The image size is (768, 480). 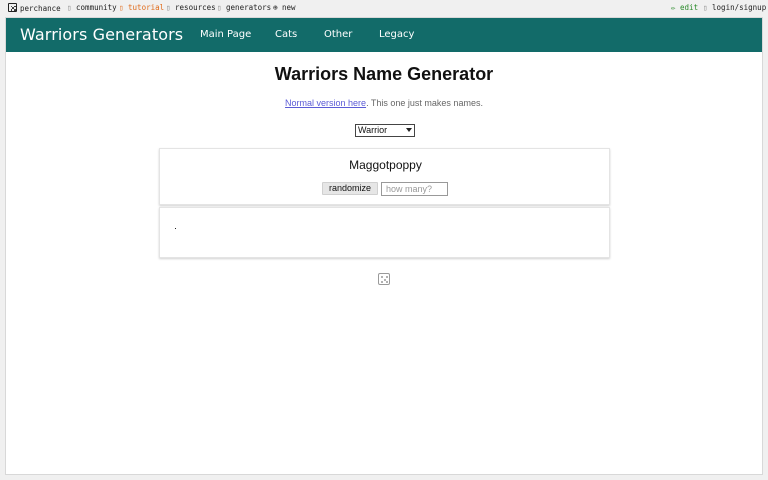 What do you see at coordinates (168, 7) in the screenshot?
I see `resources-icon: ▯` at bounding box center [168, 7].